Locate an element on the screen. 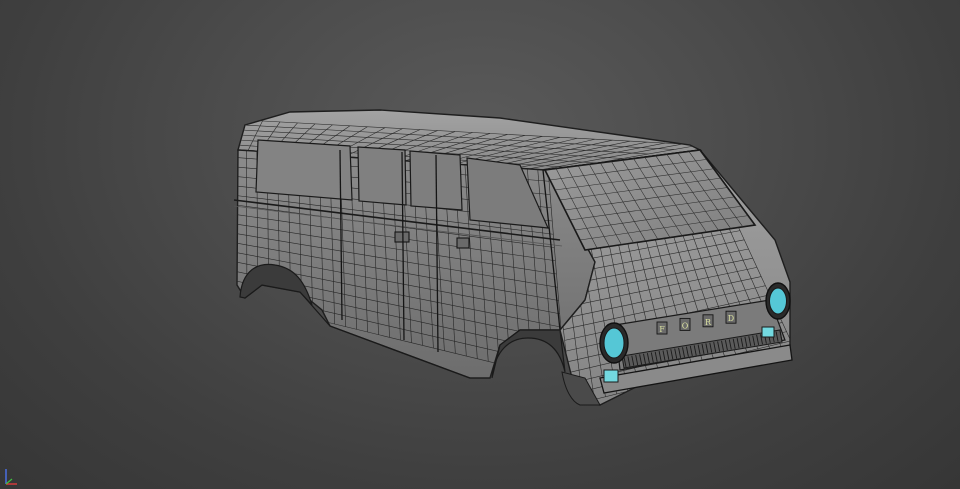 This screenshot has width=960, height=489. axis-gizmo is located at coordinates (11, 477).